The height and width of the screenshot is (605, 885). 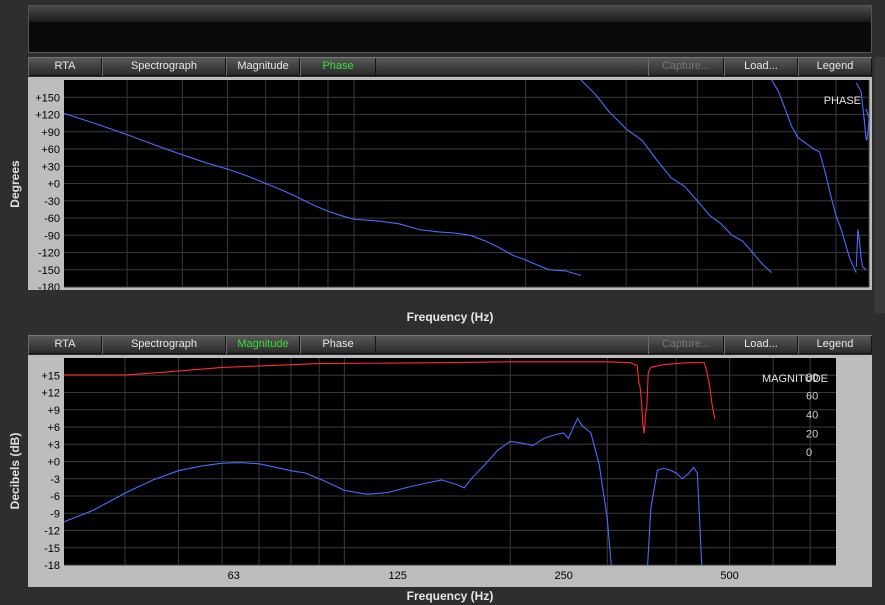 I want to click on y-tick-label: +15, so click(x=50, y=376).